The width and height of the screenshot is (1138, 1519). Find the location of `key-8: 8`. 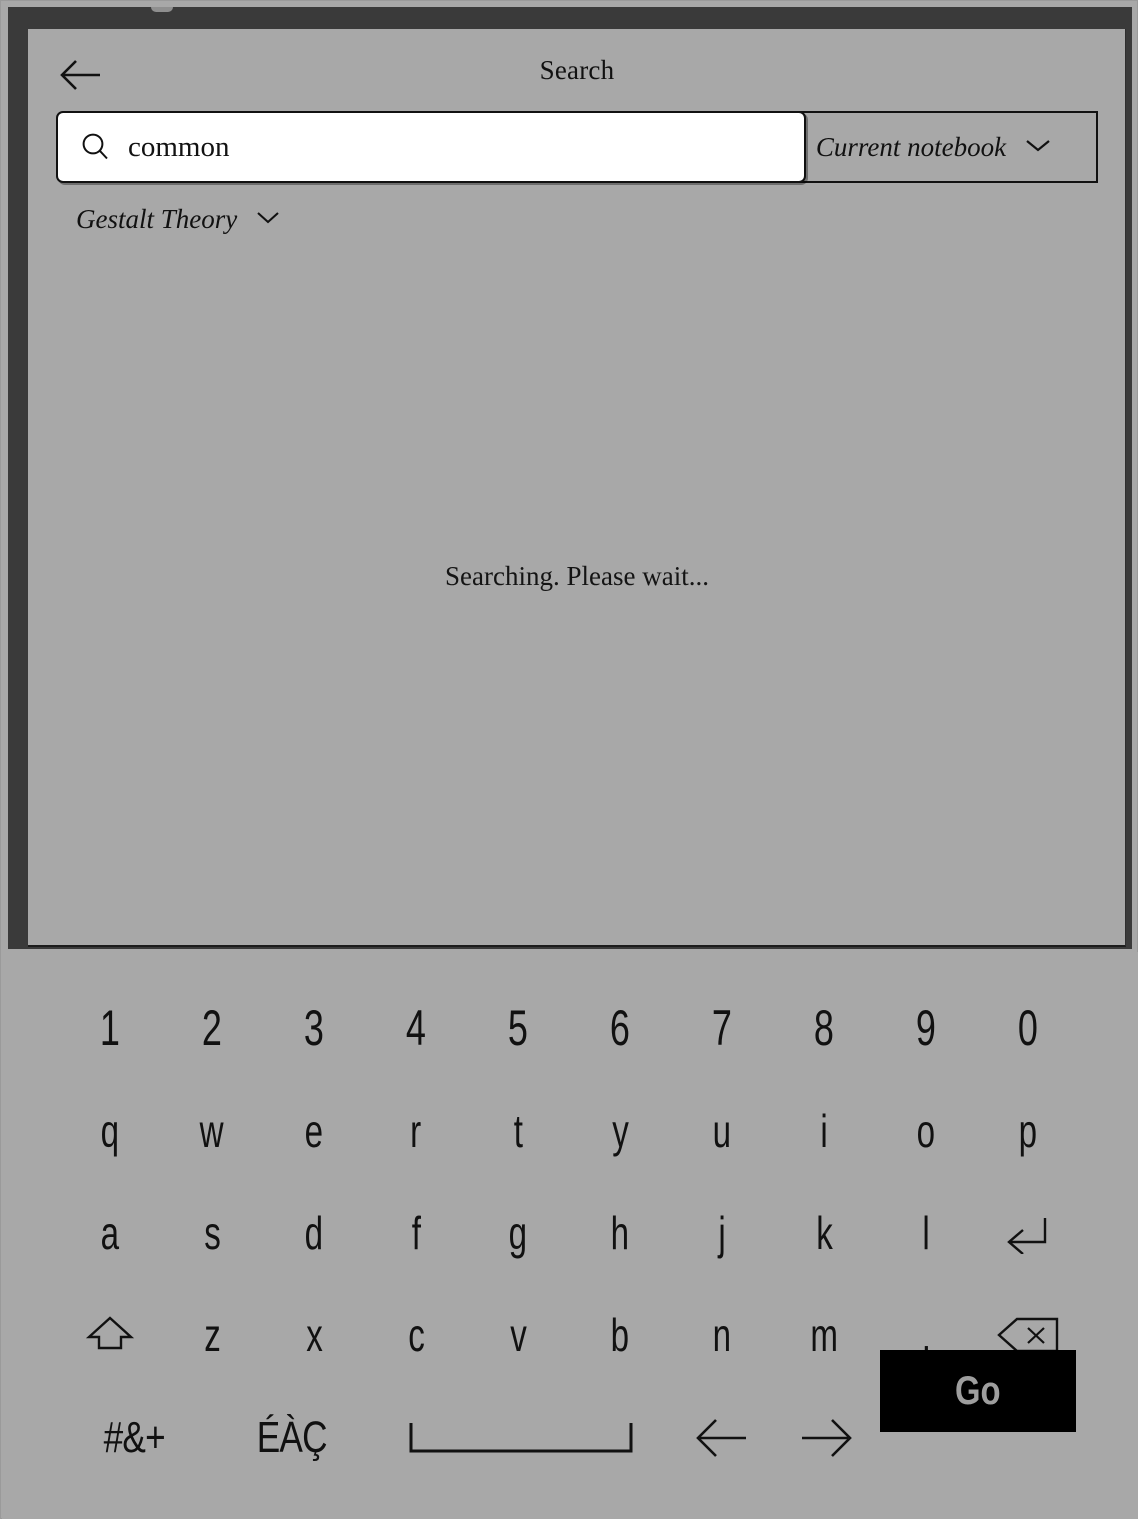

key-8: 8 is located at coordinates (824, 1028).